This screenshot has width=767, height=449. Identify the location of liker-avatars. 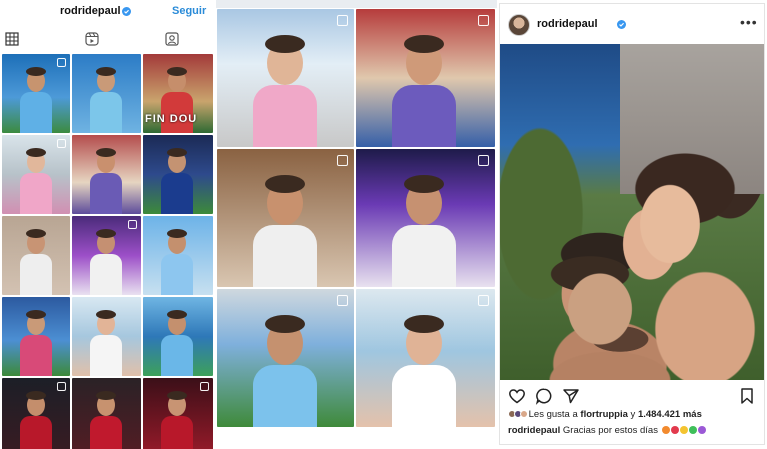
(518, 414).